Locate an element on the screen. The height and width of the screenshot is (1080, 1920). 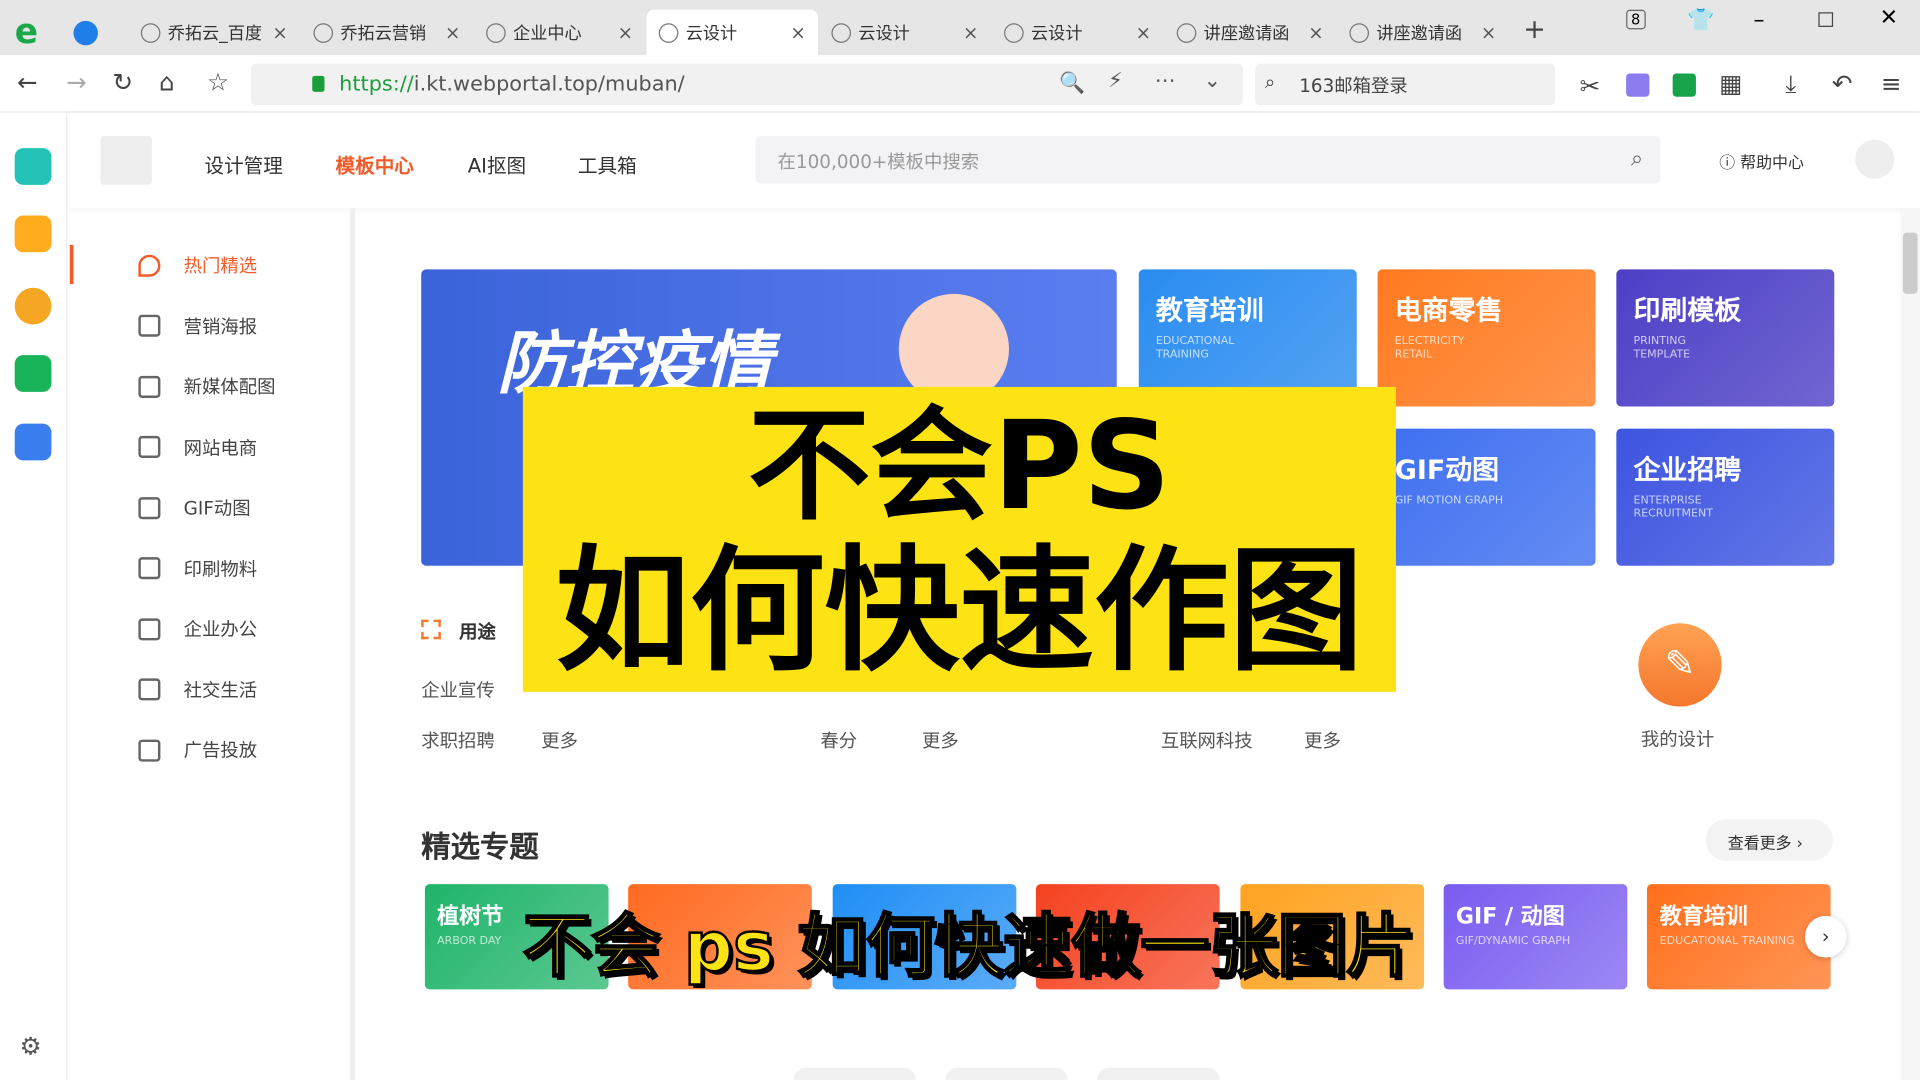
maximize-button is located at coordinates (1826, 19).